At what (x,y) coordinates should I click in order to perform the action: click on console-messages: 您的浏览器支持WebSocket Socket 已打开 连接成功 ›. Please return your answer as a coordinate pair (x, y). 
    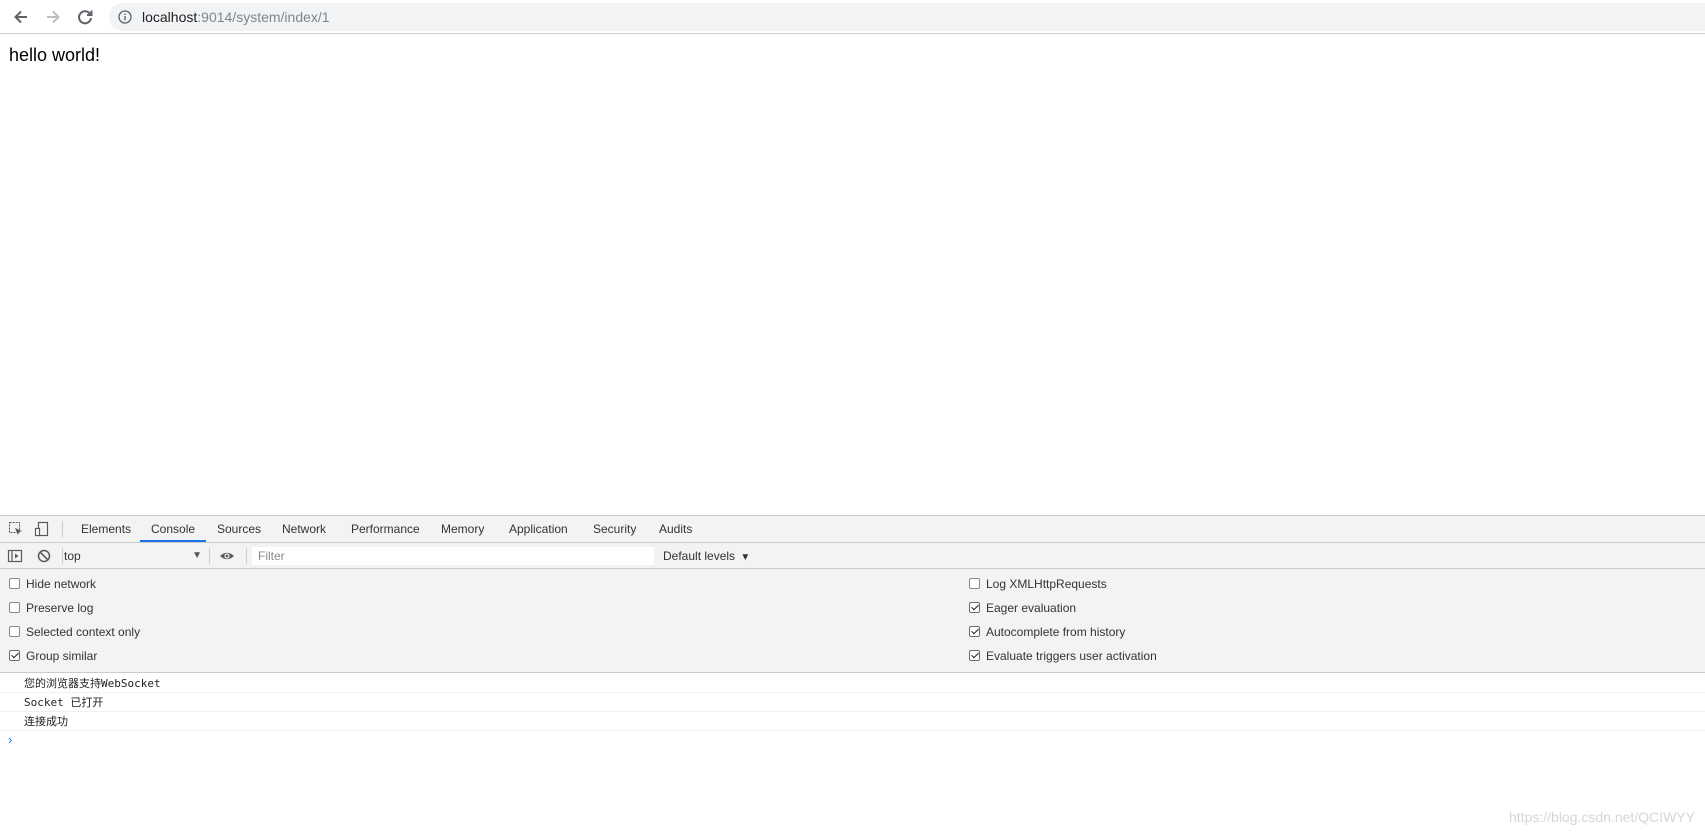
    Looking at the image, I should click on (852, 711).